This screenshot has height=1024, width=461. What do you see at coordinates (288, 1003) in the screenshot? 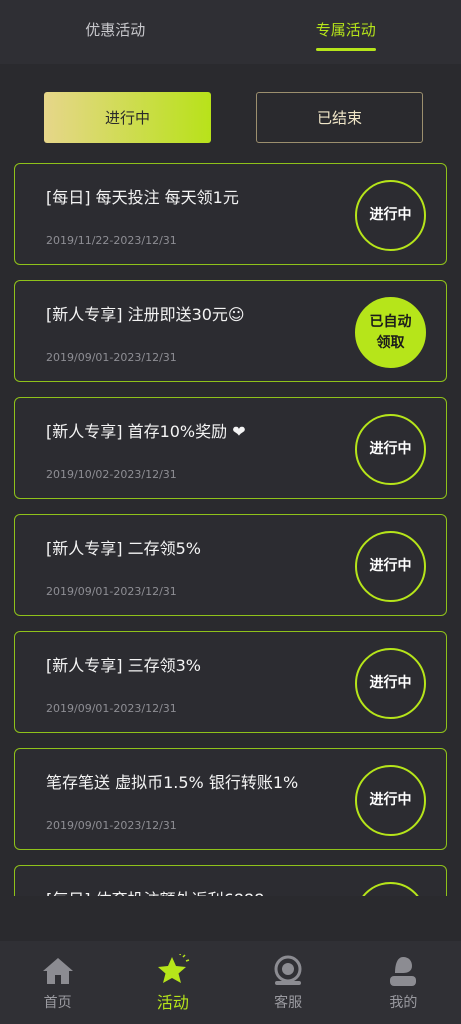
I see `nav-support-label: 客服` at bounding box center [288, 1003].